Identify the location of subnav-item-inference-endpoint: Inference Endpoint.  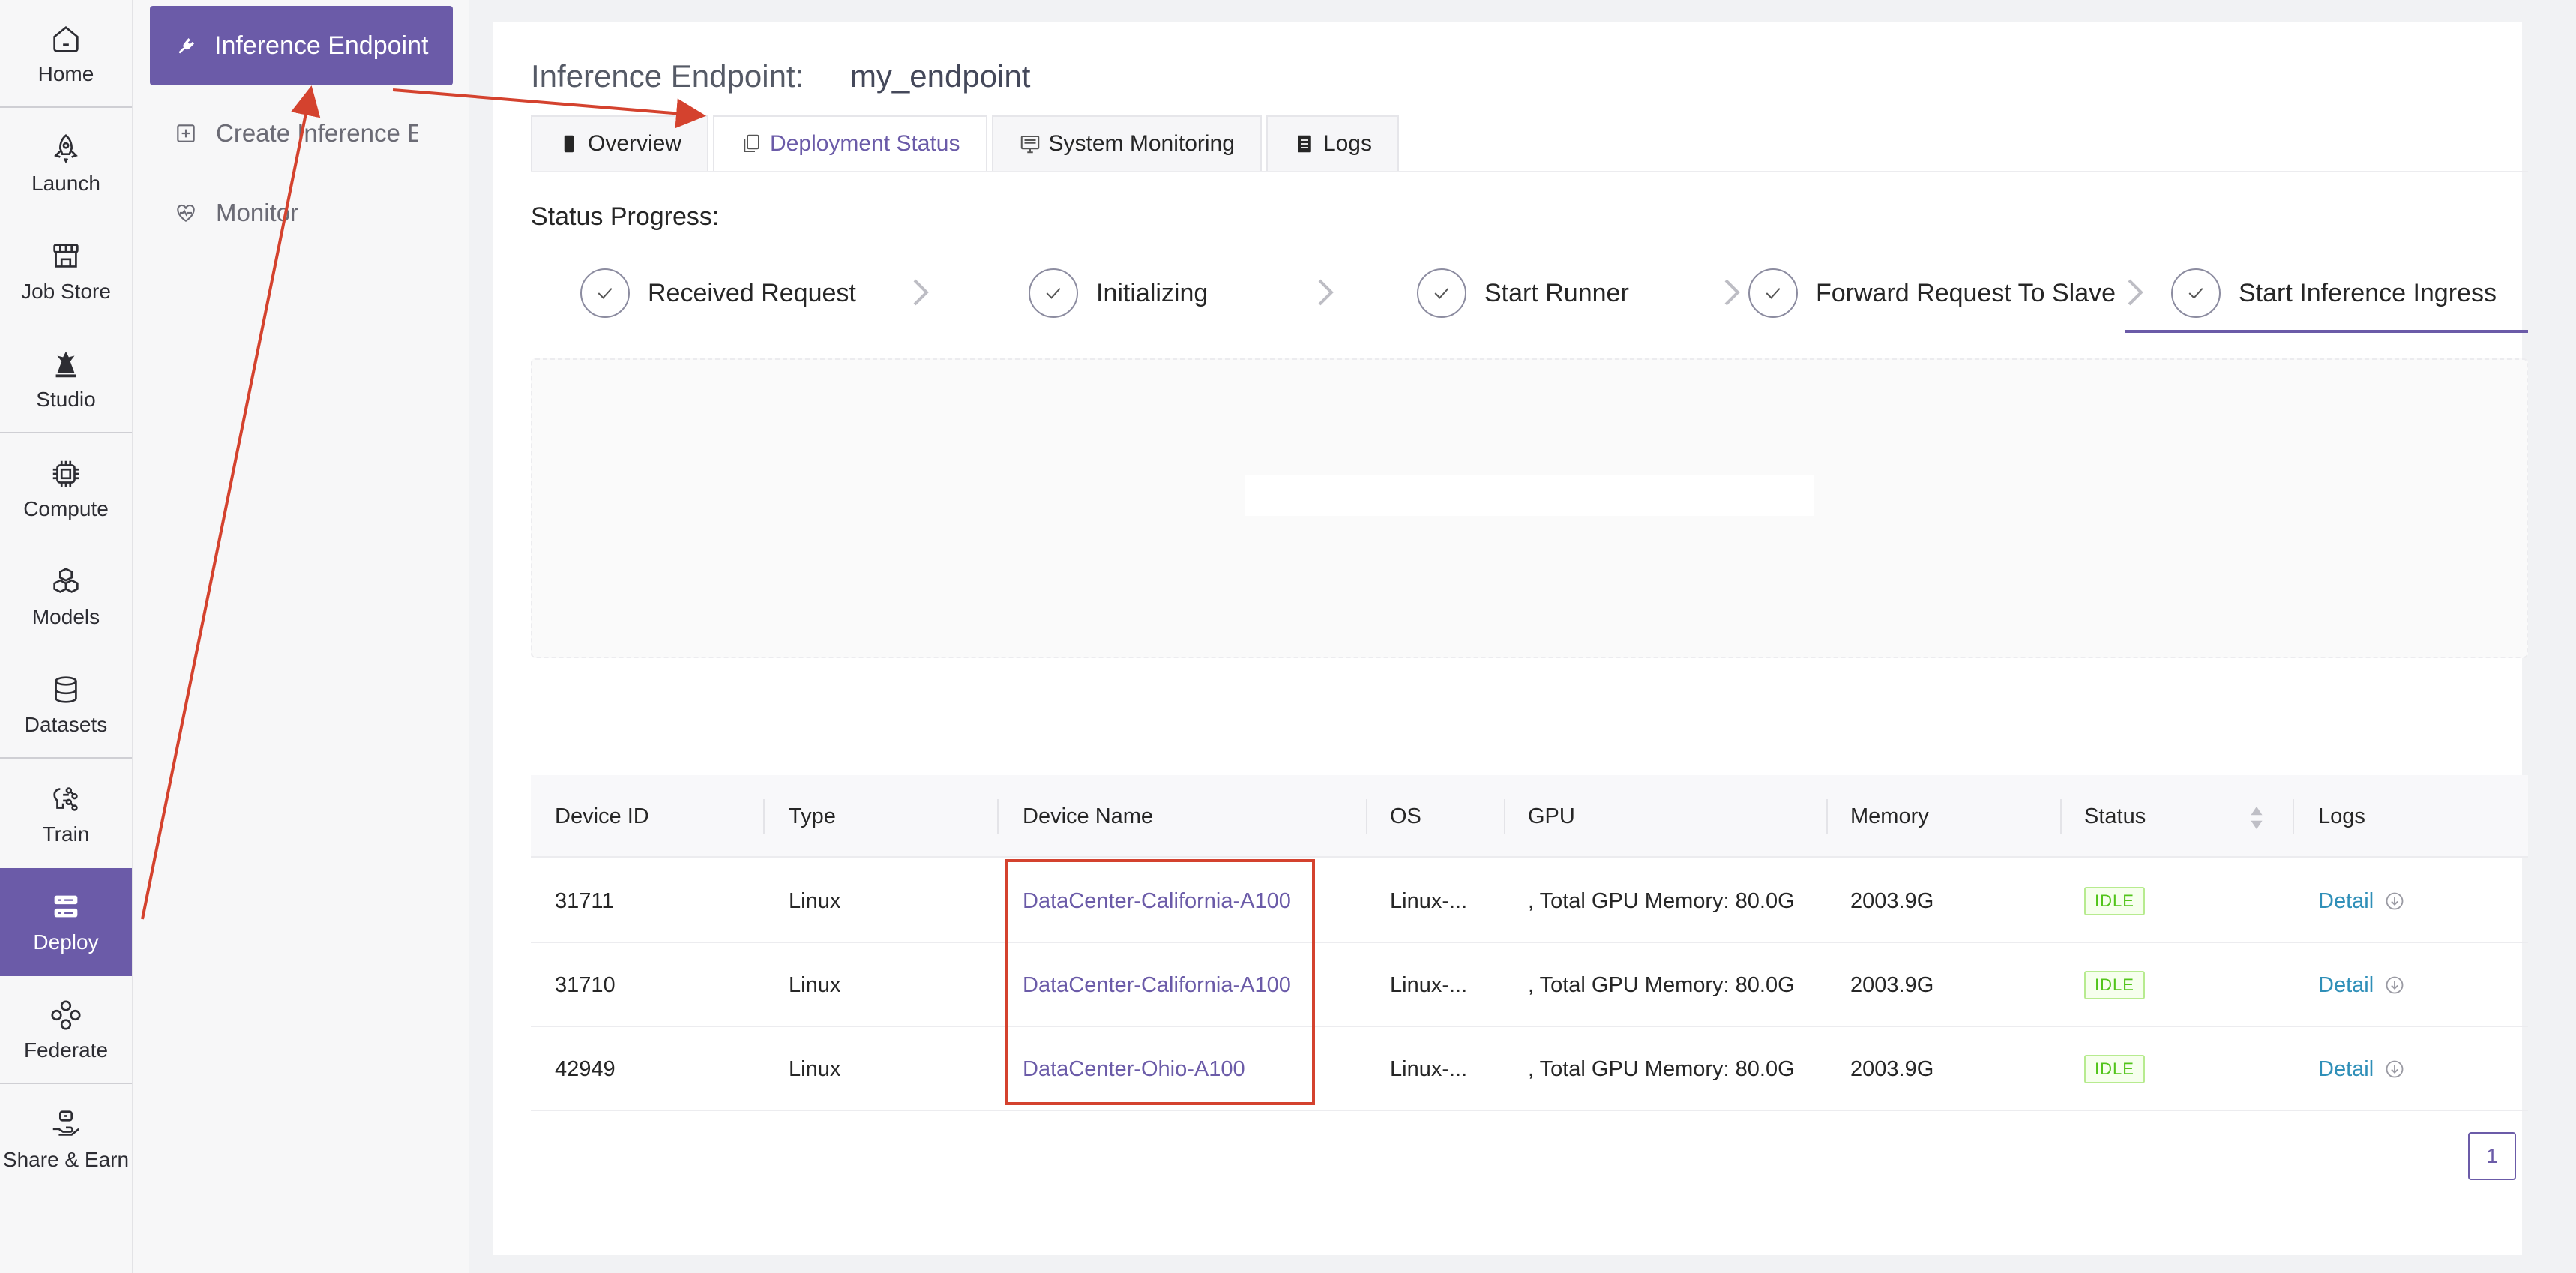
(302, 45).